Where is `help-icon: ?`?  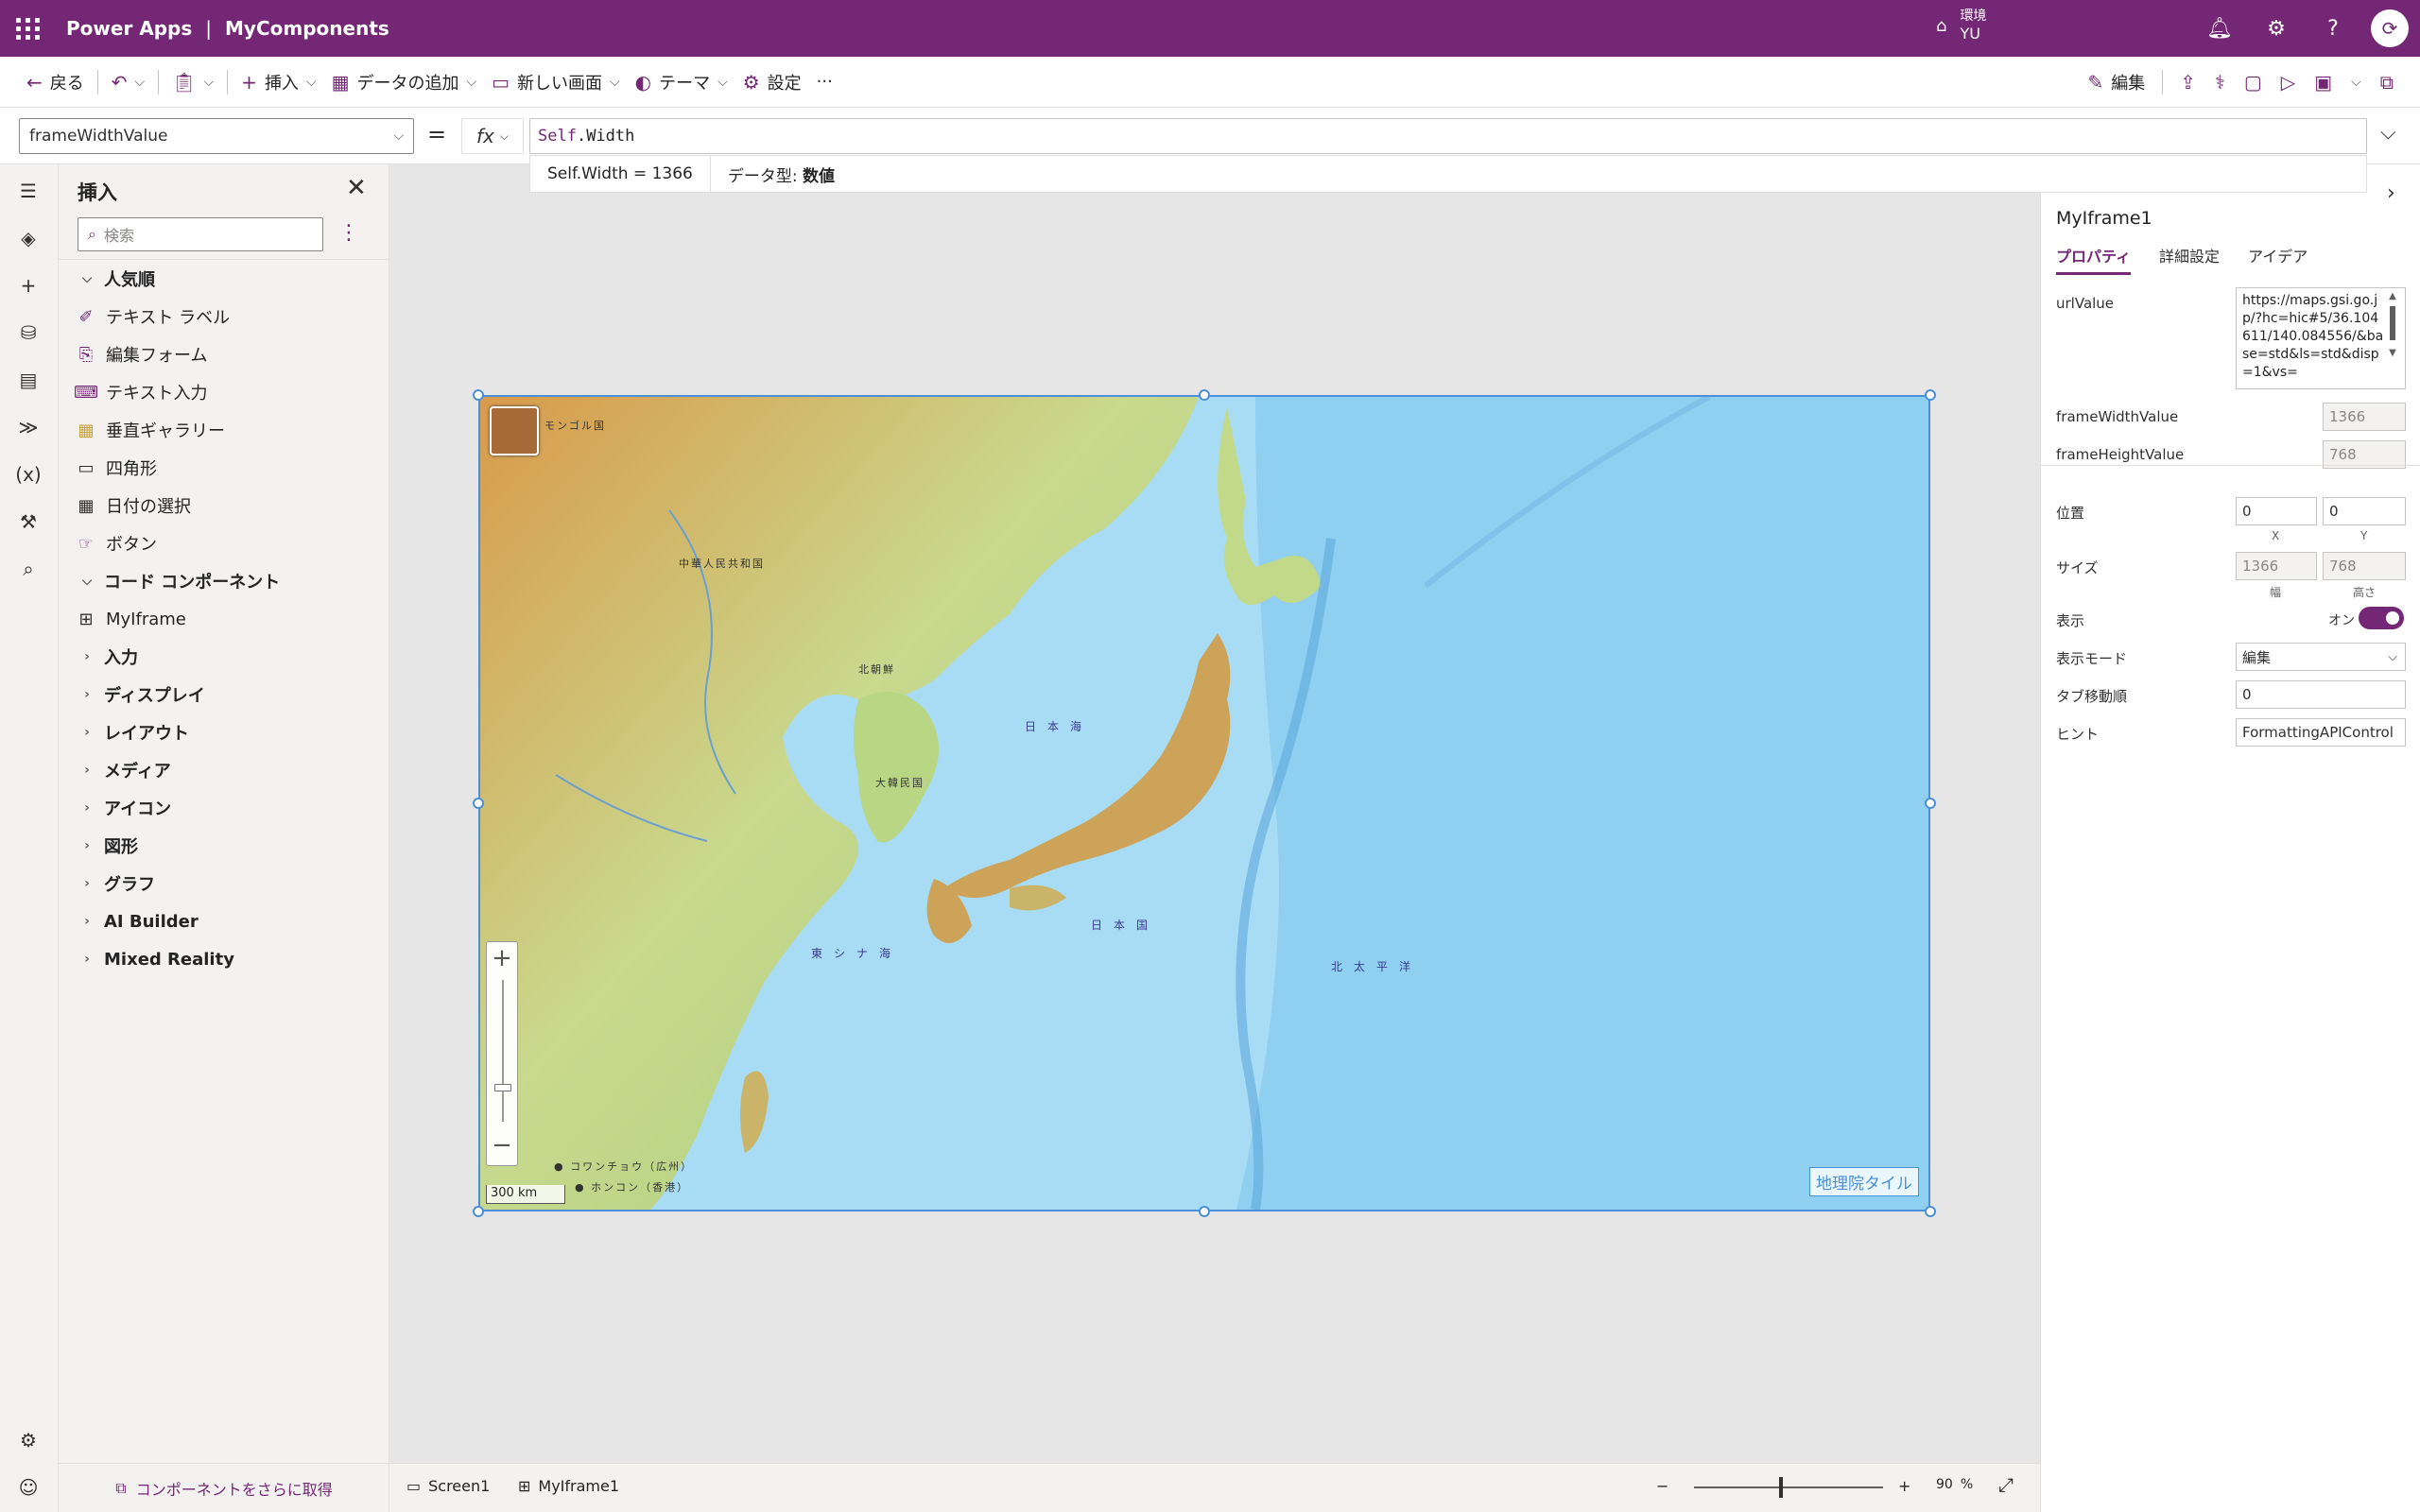
help-icon: ? is located at coordinates (2333, 28).